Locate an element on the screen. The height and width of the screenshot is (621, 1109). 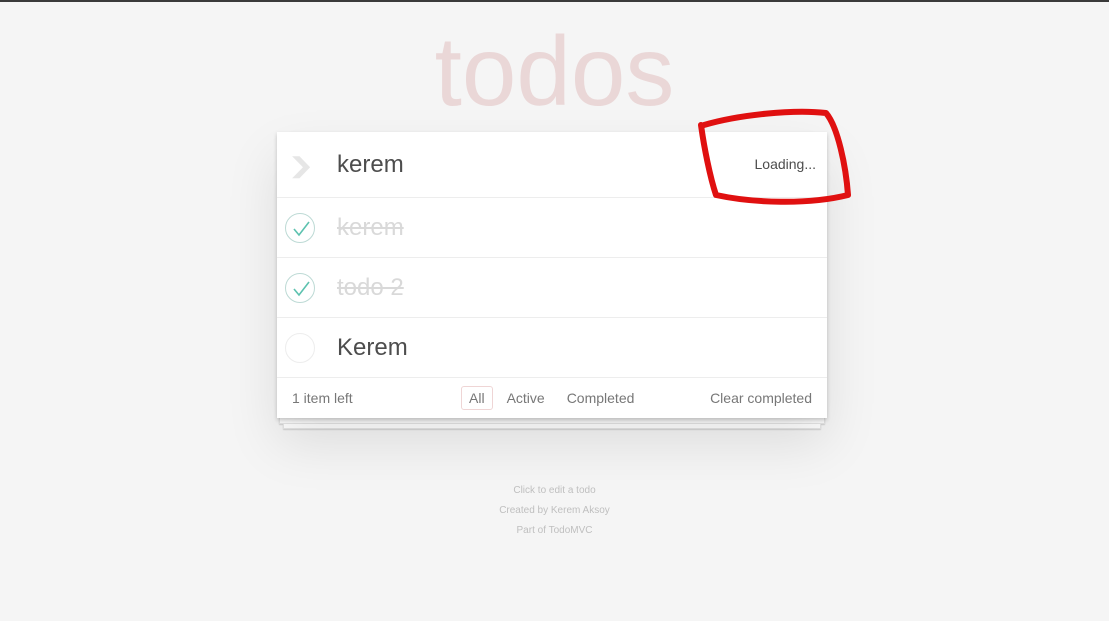
new-todo-input is located at coordinates (510, 165).